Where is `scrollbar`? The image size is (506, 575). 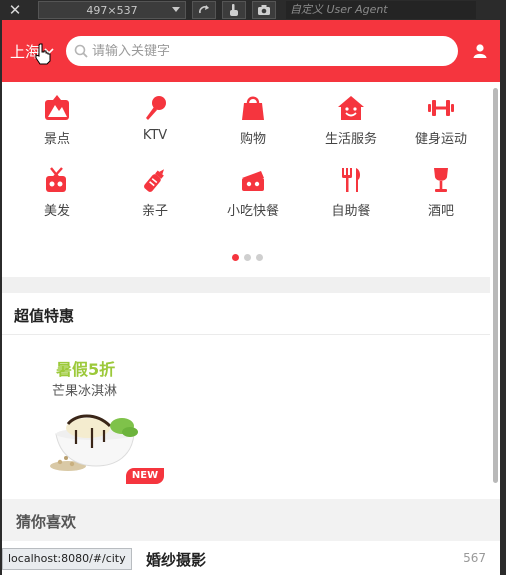 scrollbar is located at coordinates (495, 288).